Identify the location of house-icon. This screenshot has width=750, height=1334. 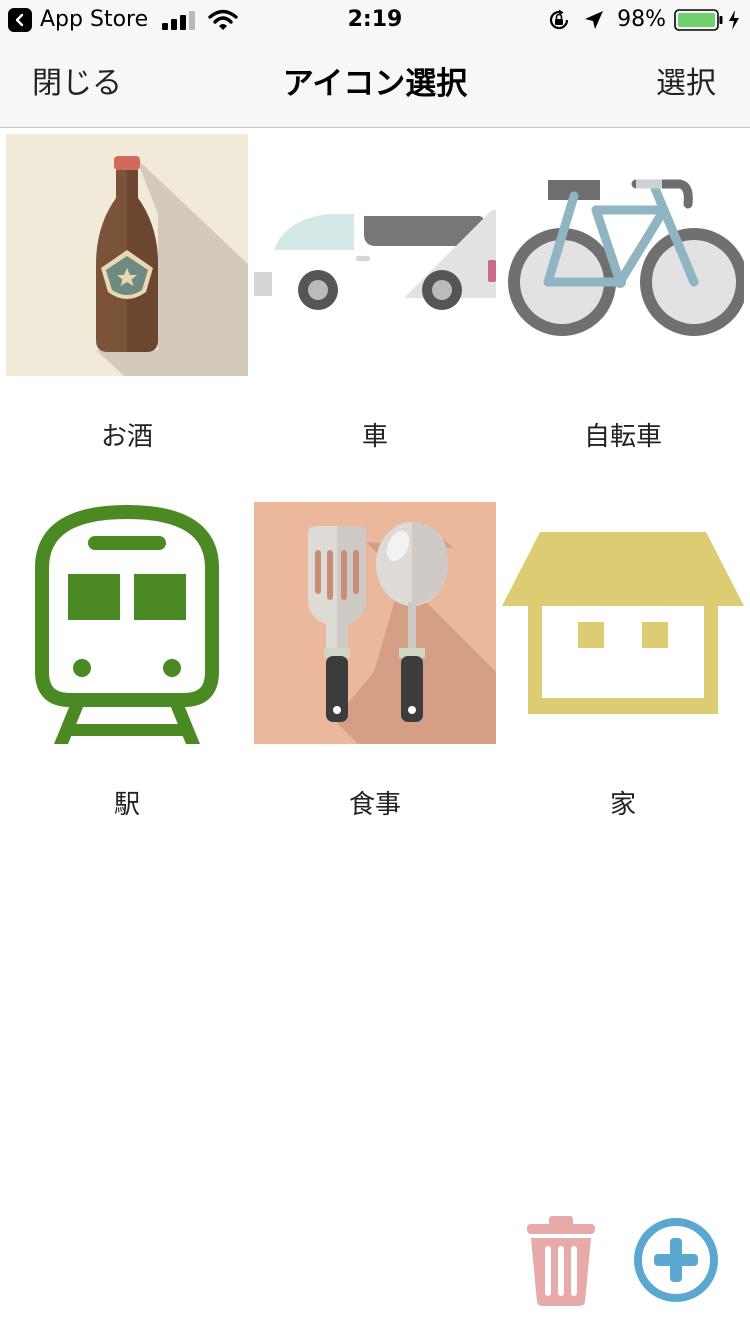
(623, 623).